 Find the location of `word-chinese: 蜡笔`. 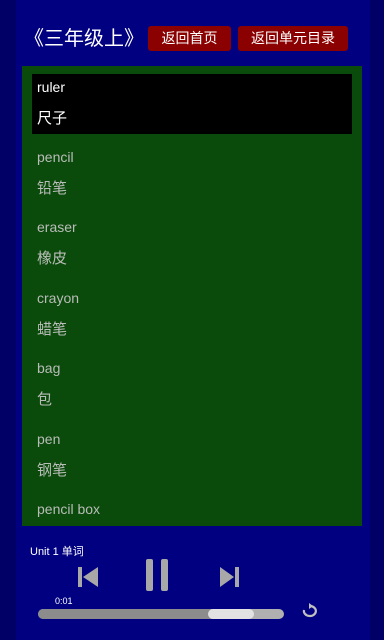

word-chinese: 蜡笔 is located at coordinates (52, 329).